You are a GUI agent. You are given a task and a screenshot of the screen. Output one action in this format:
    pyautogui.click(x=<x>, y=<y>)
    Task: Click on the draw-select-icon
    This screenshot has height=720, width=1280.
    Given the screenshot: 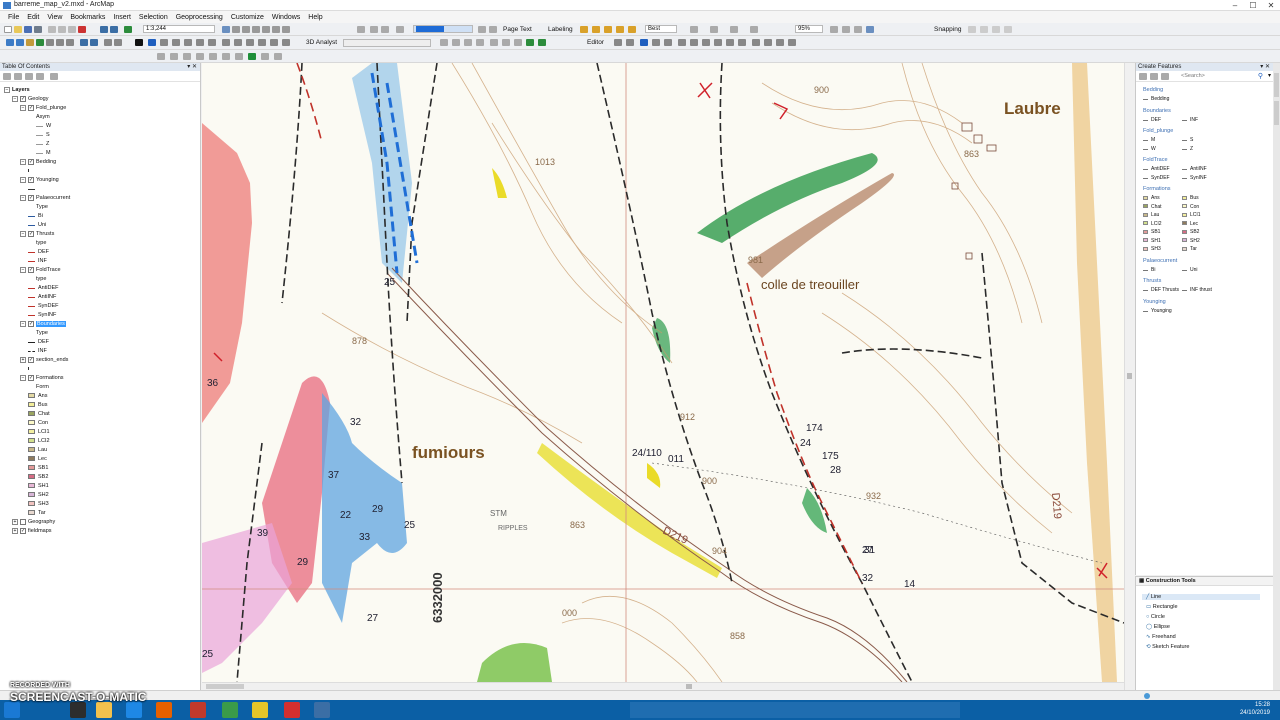 What is the action you would take?
    pyautogui.click(x=161, y=56)
    